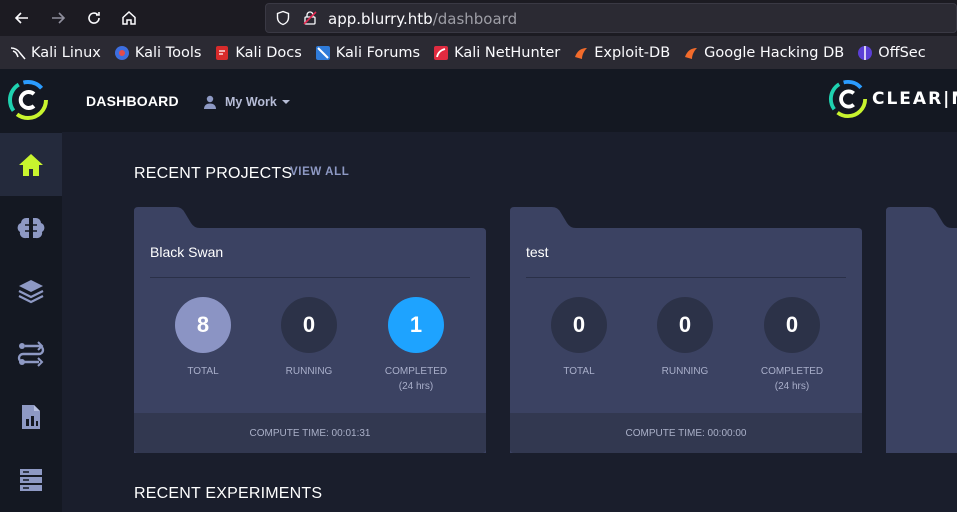 Image resolution: width=957 pixels, height=512 pixels. Describe the element at coordinates (322, 52) in the screenshot. I see `kali-forums-icon` at that location.